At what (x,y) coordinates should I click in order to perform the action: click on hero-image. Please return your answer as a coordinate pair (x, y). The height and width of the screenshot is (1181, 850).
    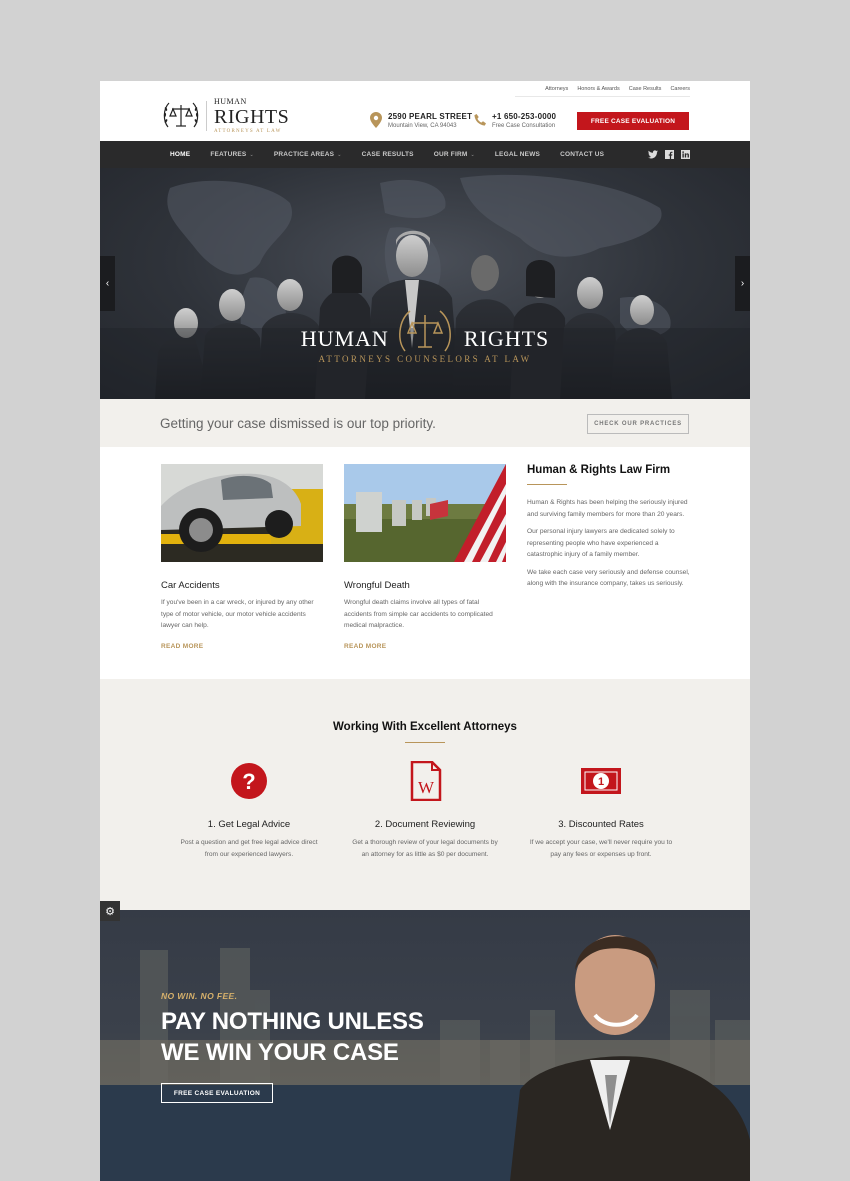
    Looking at the image, I should click on (425, 286).